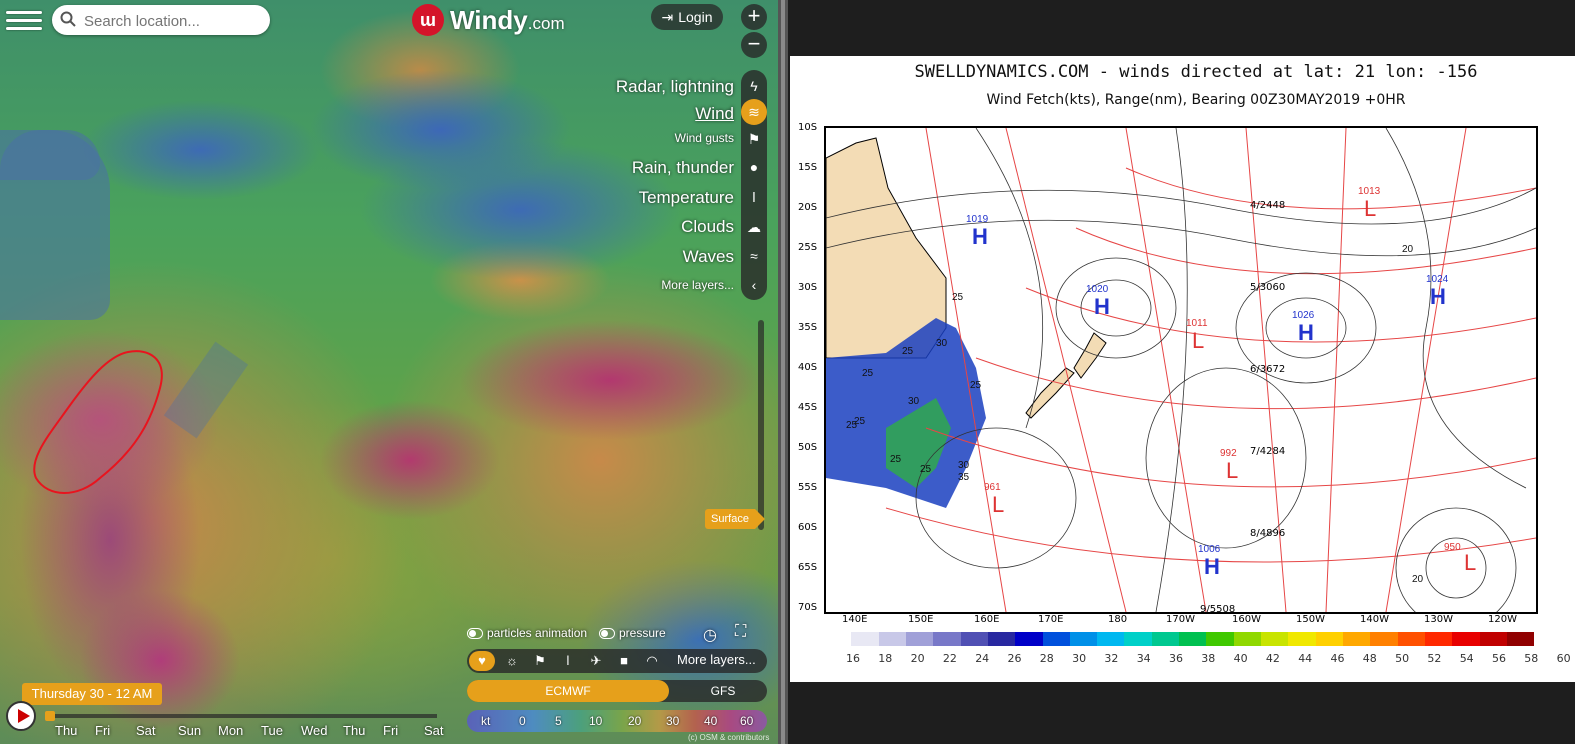 The image size is (1575, 744). I want to click on map-attribution: (c) OSM & contributors, so click(728, 737).